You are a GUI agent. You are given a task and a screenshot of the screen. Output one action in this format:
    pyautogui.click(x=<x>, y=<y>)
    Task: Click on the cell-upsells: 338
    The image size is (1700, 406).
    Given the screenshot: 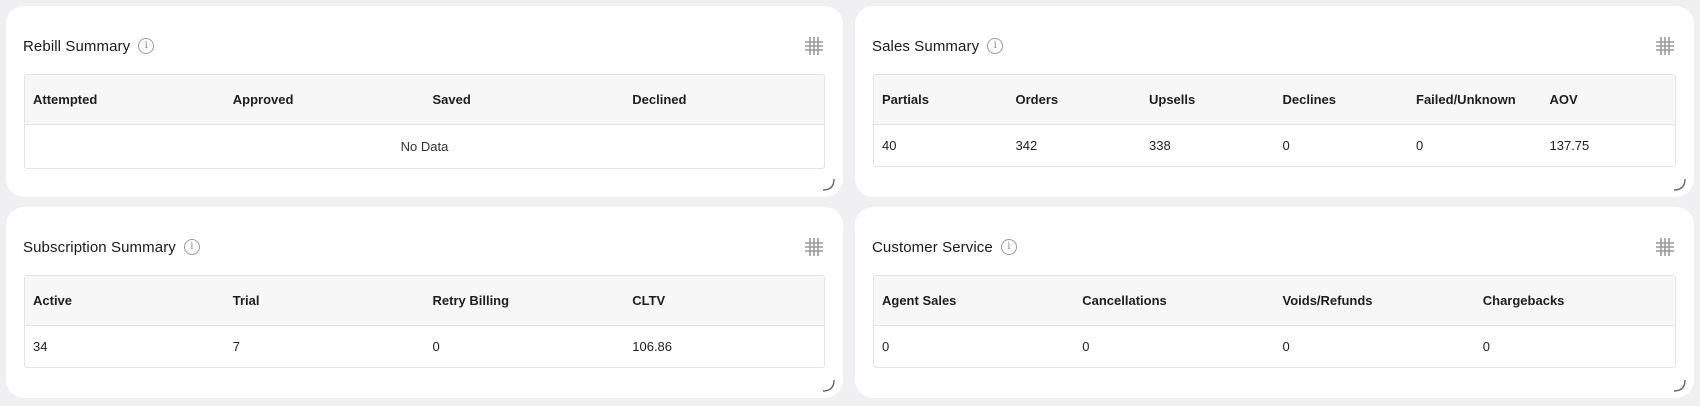 What is the action you would take?
    pyautogui.click(x=1160, y=145)
    